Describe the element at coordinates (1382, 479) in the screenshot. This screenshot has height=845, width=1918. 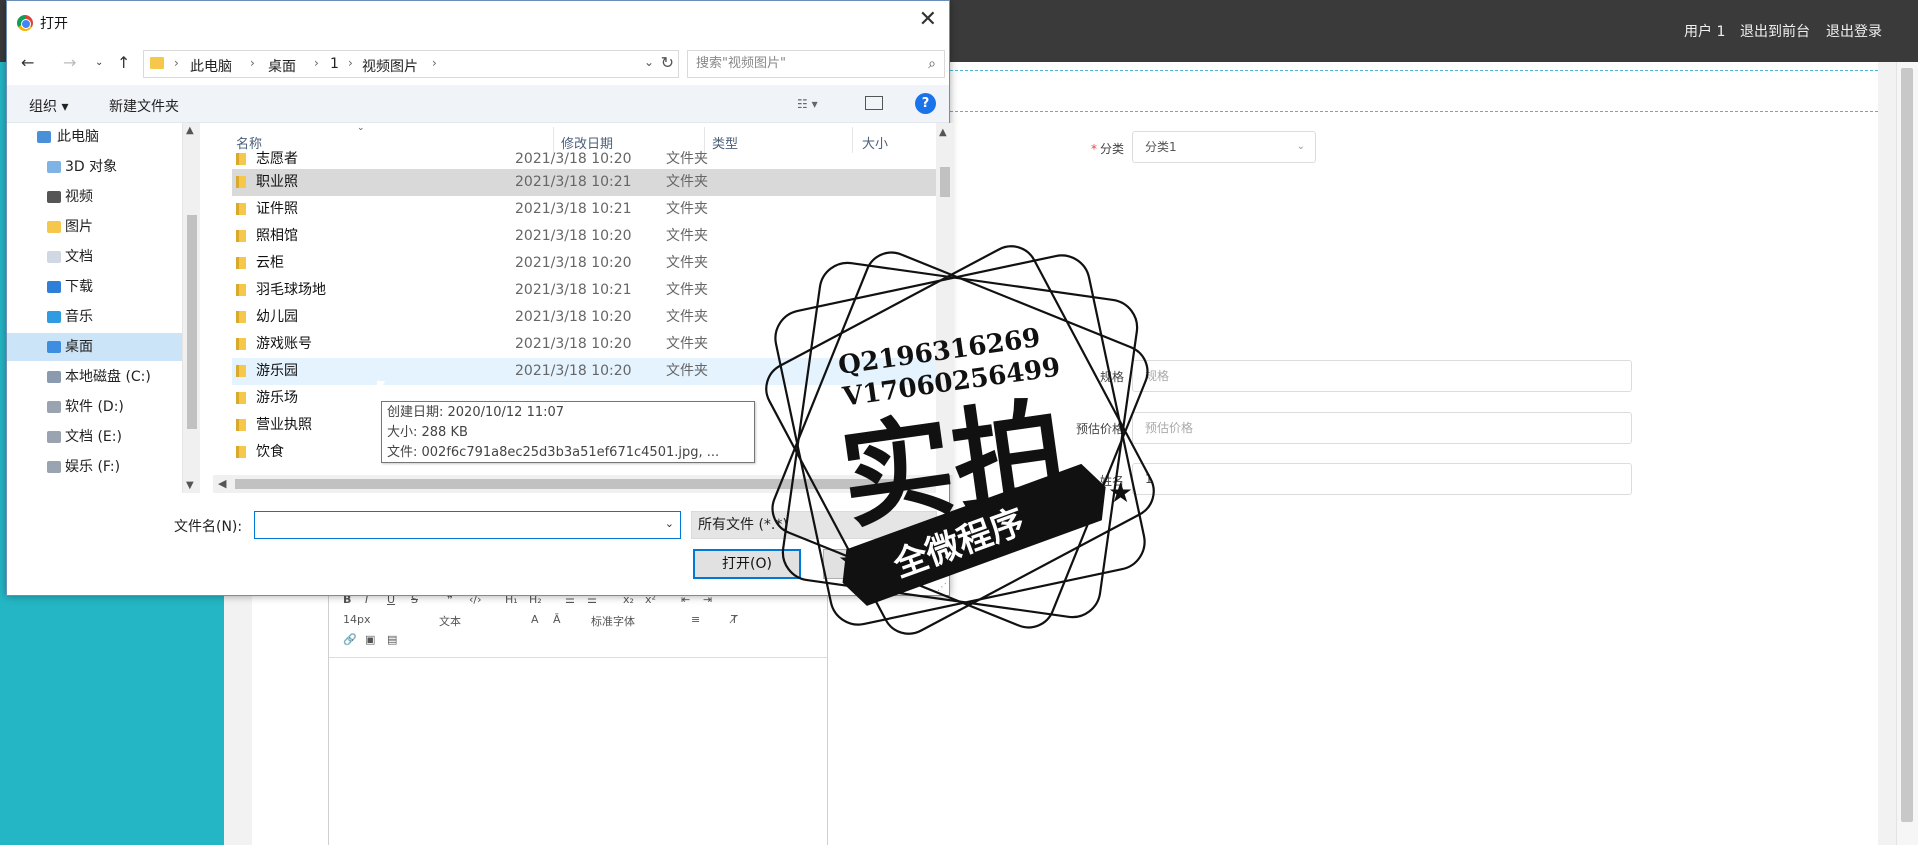
I see `name-input: 1` at that location.